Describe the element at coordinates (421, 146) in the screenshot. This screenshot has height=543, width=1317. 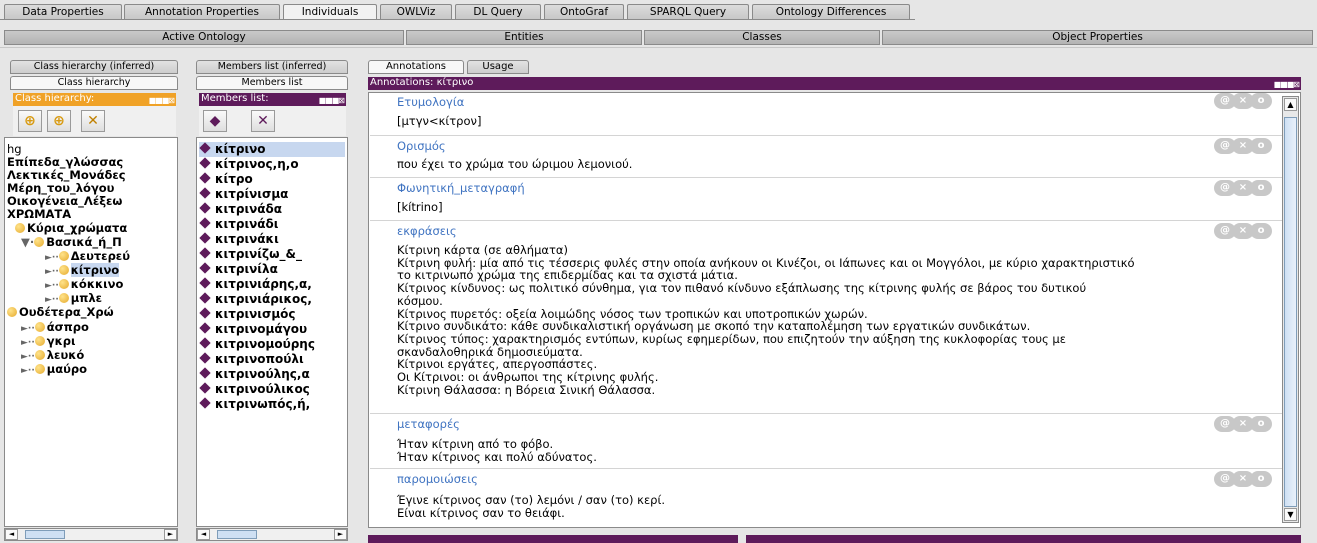
I see `annotation-property: Ορισμός` at that location.